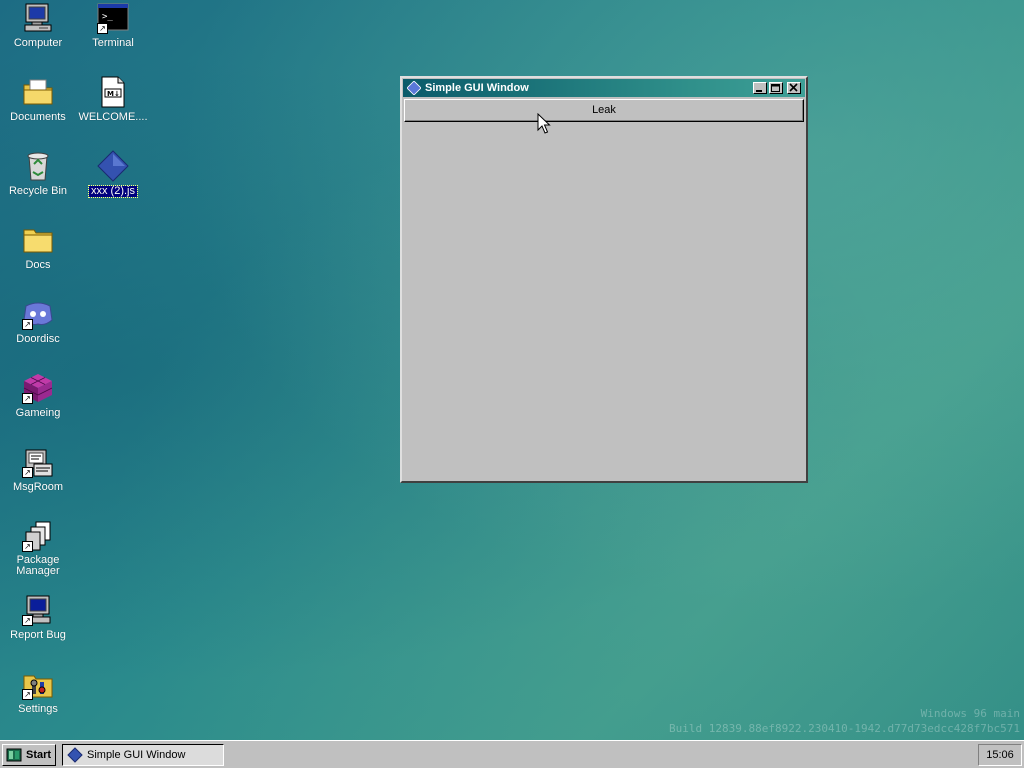 The image size is (1024, 770). What do you see at coordinates (38, 469) in the screenshot?
I see `desktop-icon-msgroom: ↗ MsgRoom` at bounding box center [38, 469].